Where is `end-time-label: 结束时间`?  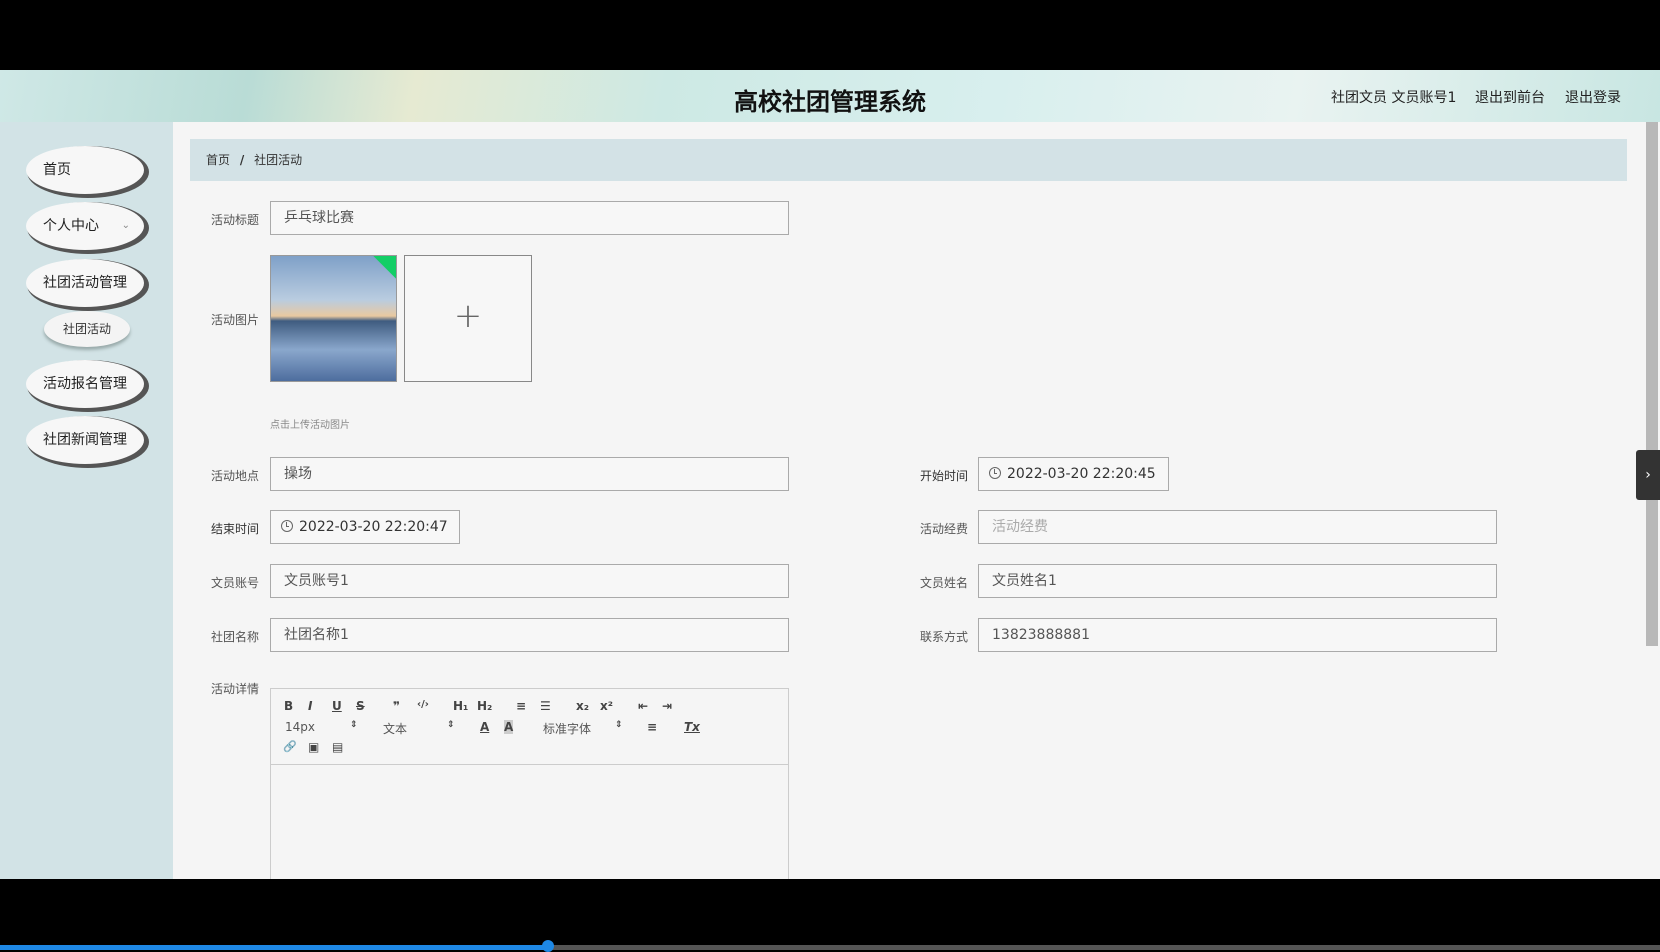 end-time-label: 结束时间 is located at coordinates (234, 529).